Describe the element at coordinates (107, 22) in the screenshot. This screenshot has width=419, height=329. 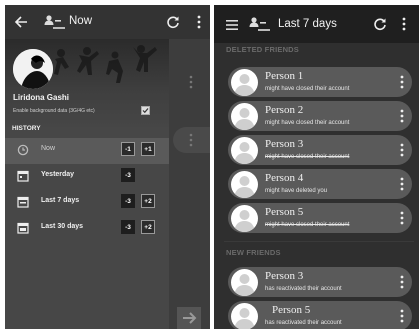
I see `left-app-bar: Now` at that location.